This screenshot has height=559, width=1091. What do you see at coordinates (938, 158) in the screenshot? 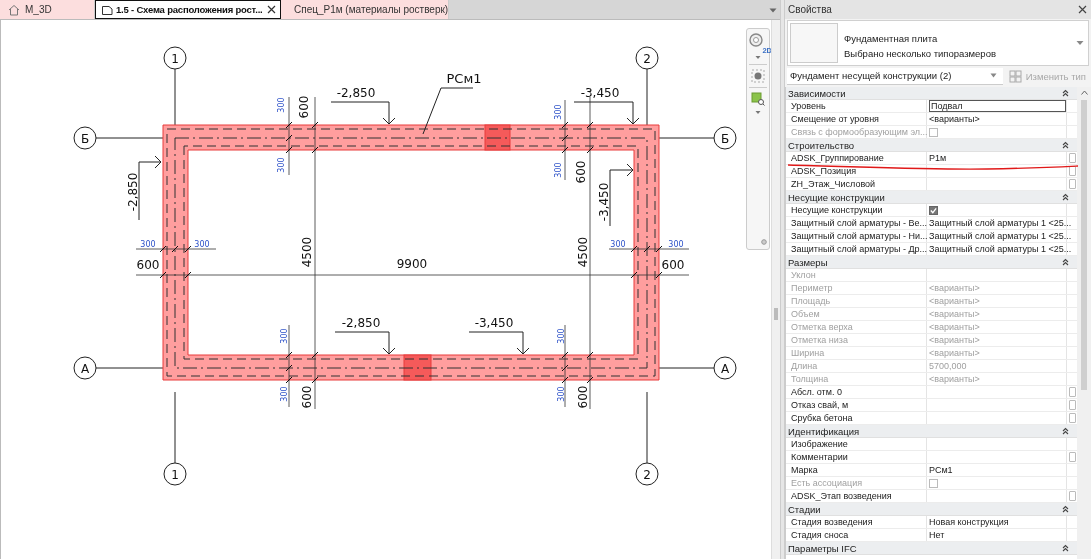
I see `property-value: Р1м` at bounding box center [938, 158].